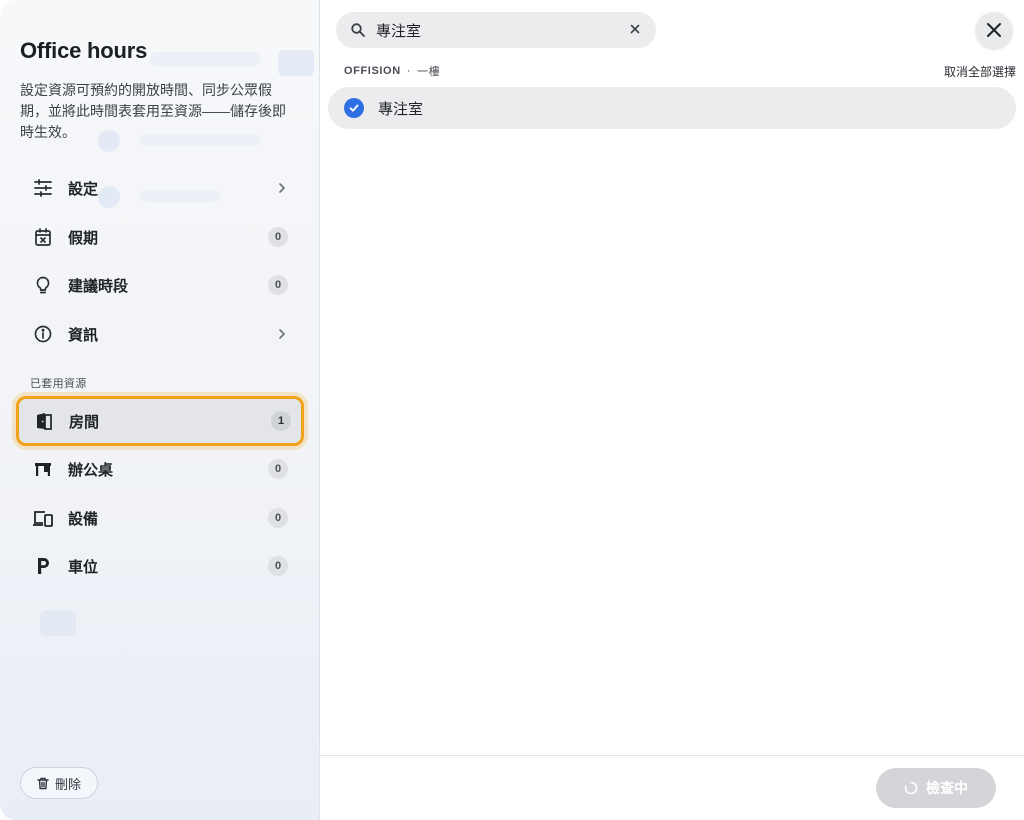 The width and height of the screenshot is (1024, 820). Describe the element at coordinates (429, 72) in the screenshot. I see `group-floor: 一樓` at that location.